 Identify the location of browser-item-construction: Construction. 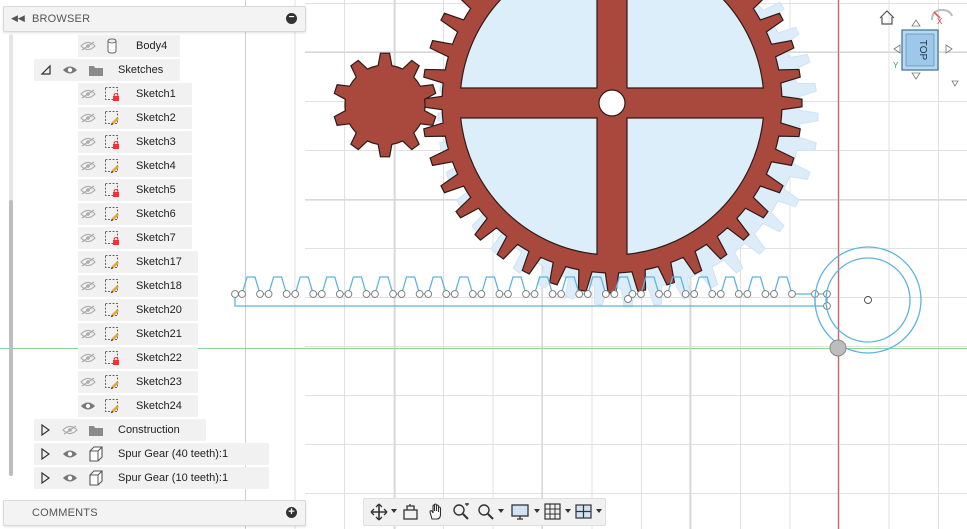
(120, 430).